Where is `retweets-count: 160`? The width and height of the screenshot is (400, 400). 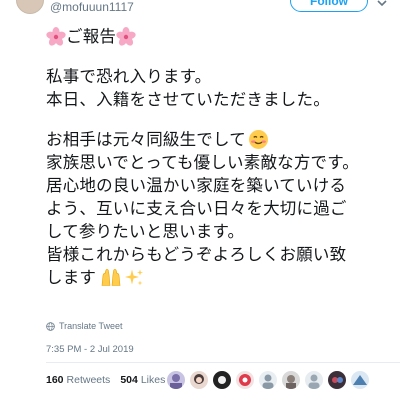
retweets-count: 160 is located at coordinates (55, 380).